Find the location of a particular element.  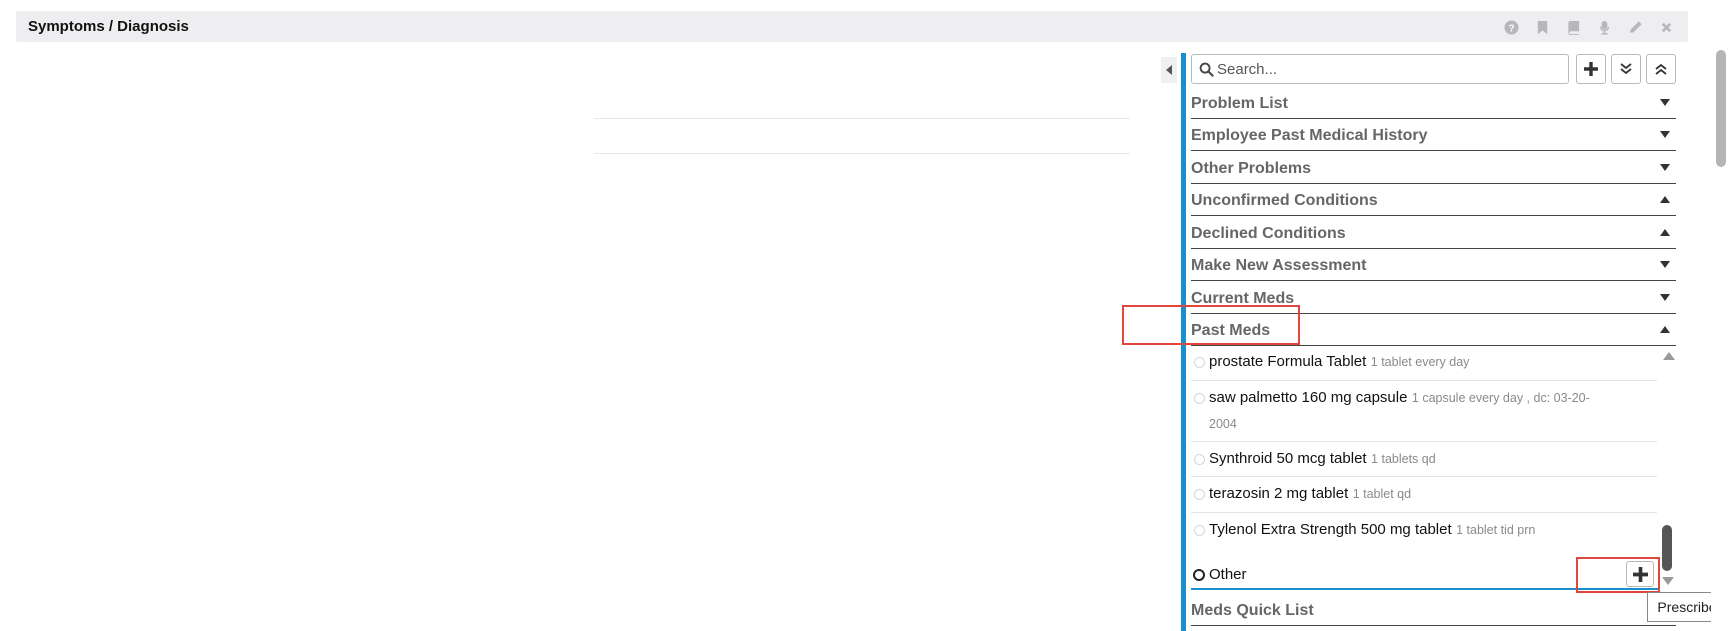

double-chevron-down-icon is located at coordinates (1626, 69).